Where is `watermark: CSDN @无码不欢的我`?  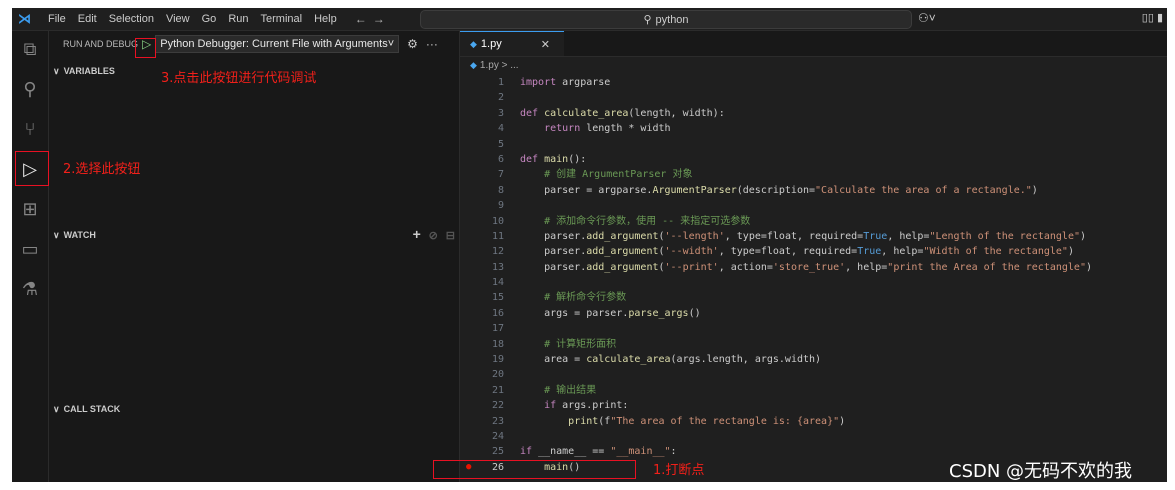
watermark: CSDN @无码不欢的我 is located at coordinates (1041, 471).